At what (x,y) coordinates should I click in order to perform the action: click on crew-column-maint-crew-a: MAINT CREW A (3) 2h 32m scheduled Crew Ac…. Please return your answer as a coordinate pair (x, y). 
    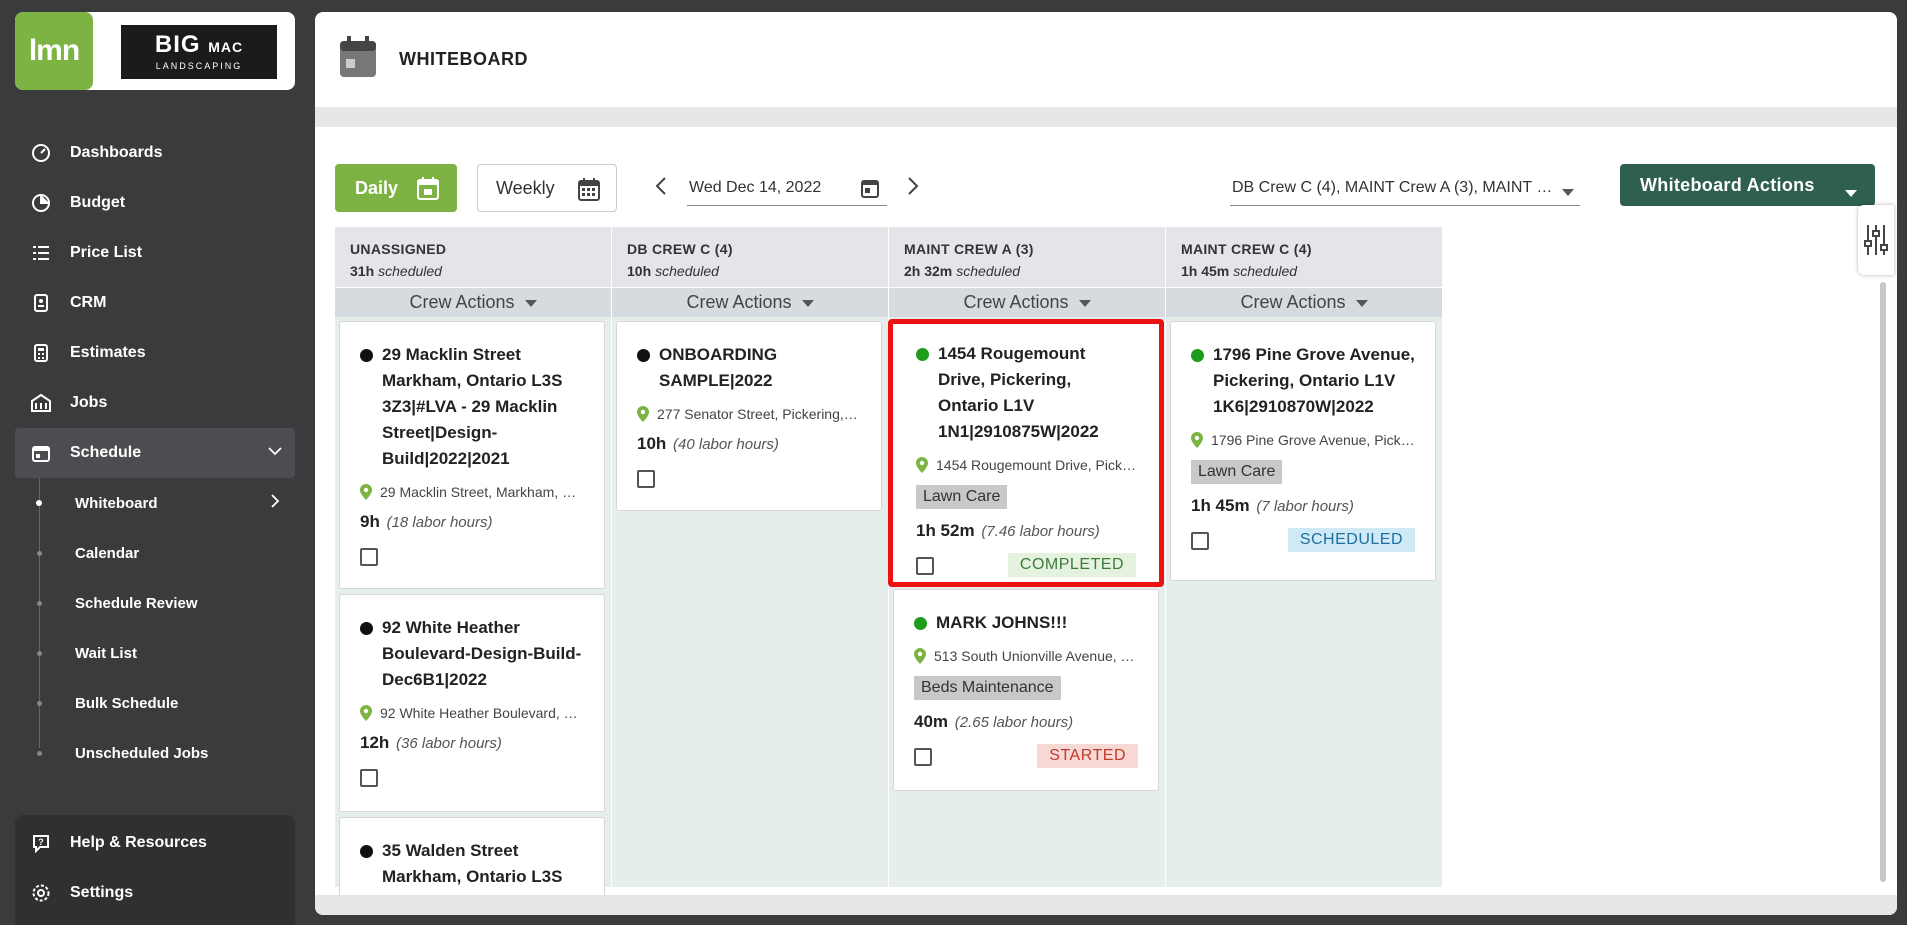
    Looking at the image, I should click on (1026, 557).